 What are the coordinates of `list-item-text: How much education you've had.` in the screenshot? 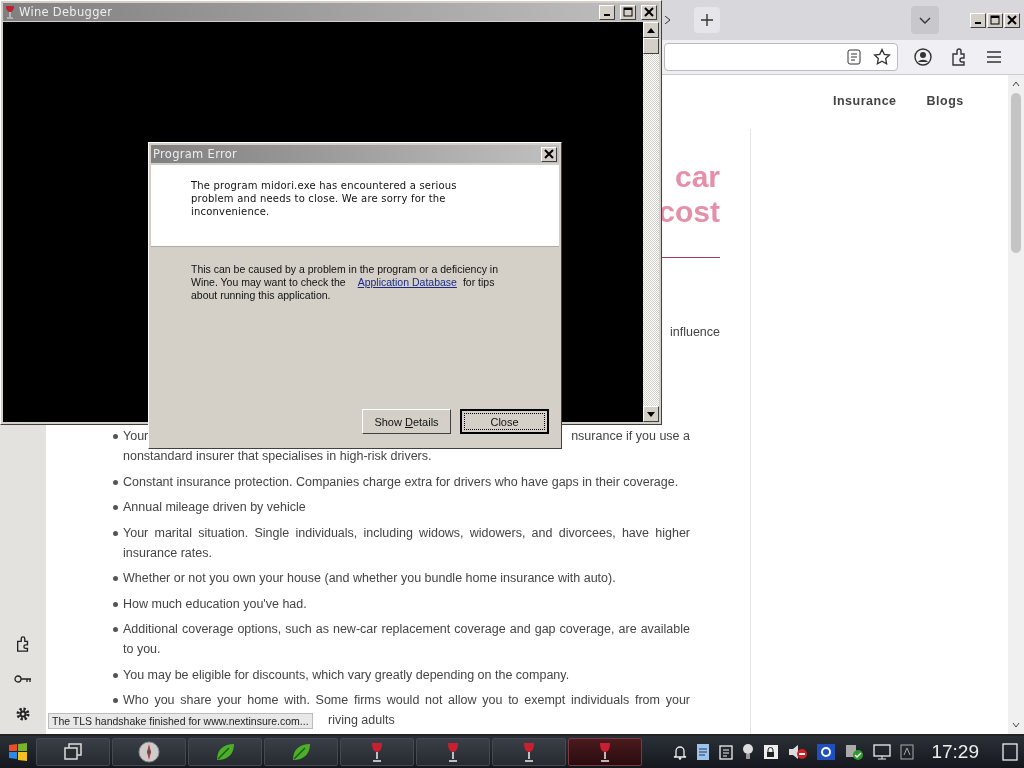 It's located at (215, 604).